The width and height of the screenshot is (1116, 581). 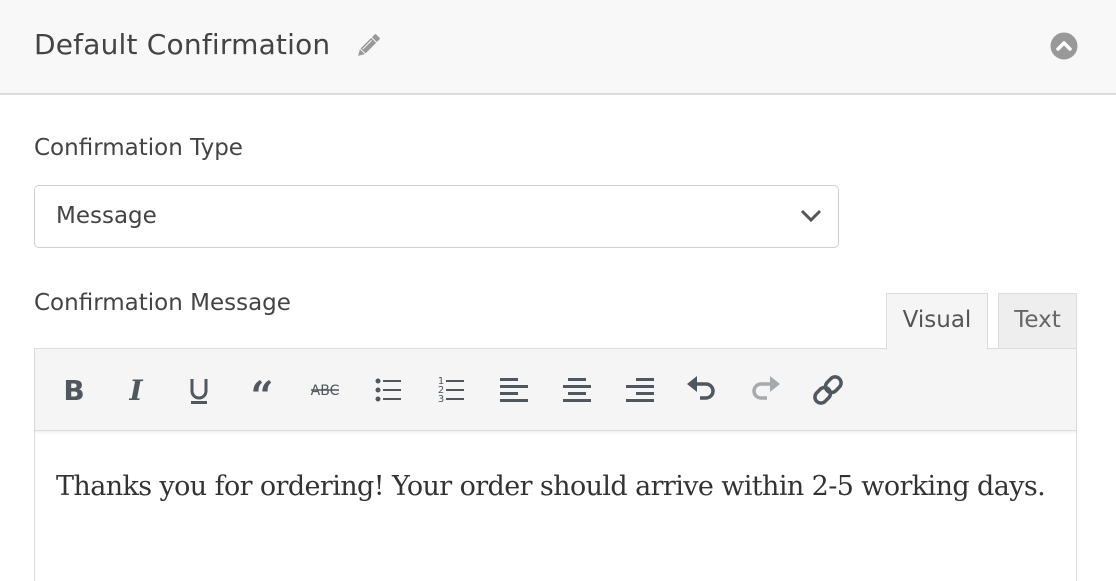 What do you see at coordinates (138, 148) in the screenshot?
I see `confirmation-type-label: Confirmation Type` at bounding box center [138, 148].